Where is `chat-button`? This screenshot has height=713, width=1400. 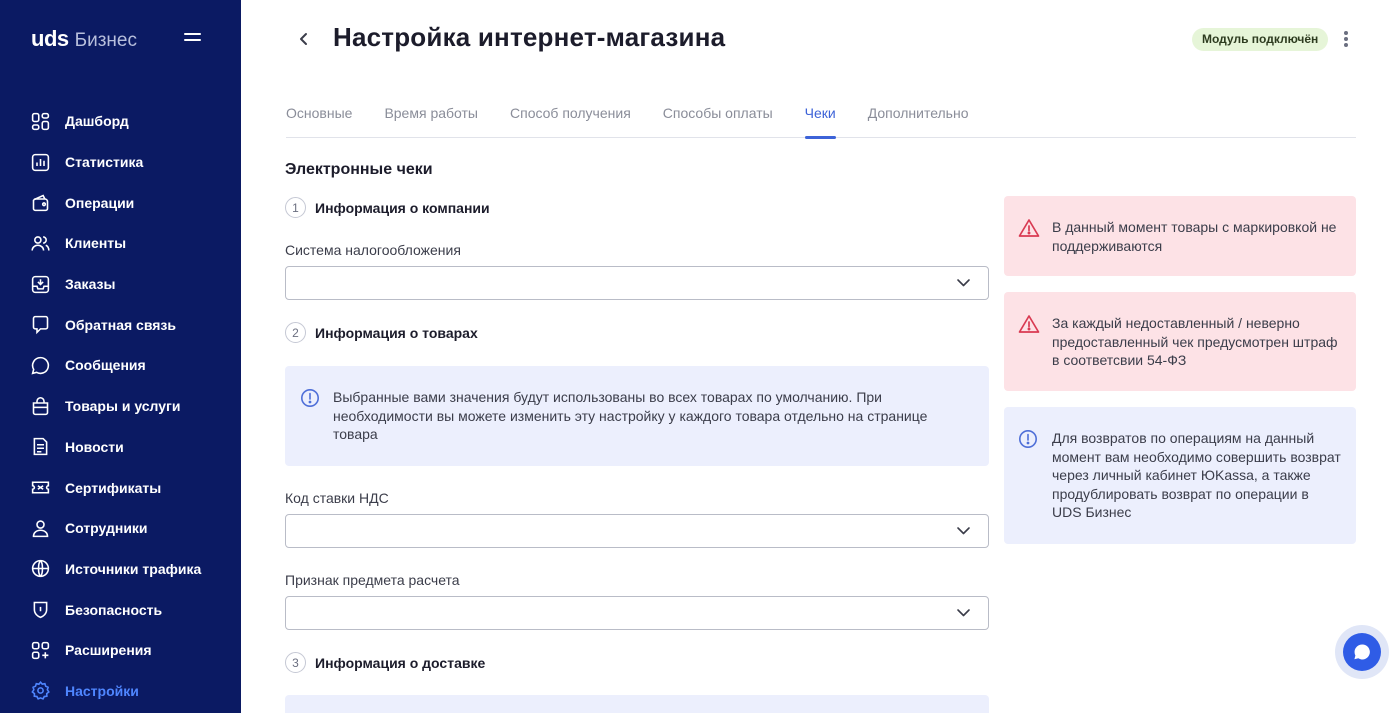
chat-button is located at coordinates (1362, 652).